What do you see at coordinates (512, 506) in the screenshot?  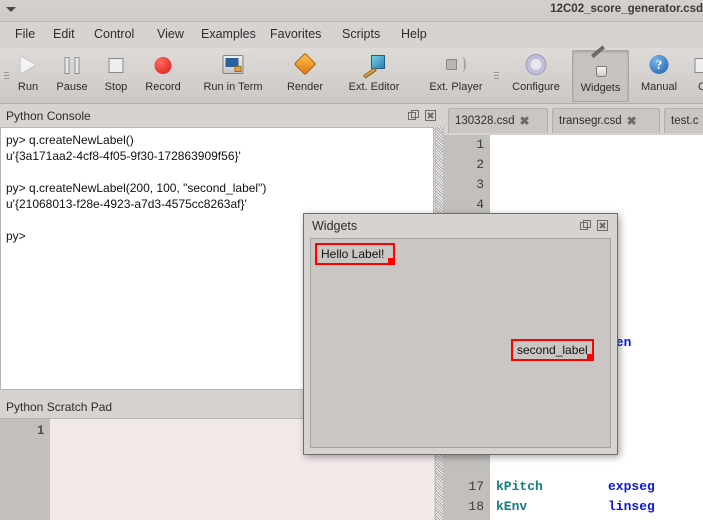 I see `code-variable: kEnv` at bounding box center [512, 506].